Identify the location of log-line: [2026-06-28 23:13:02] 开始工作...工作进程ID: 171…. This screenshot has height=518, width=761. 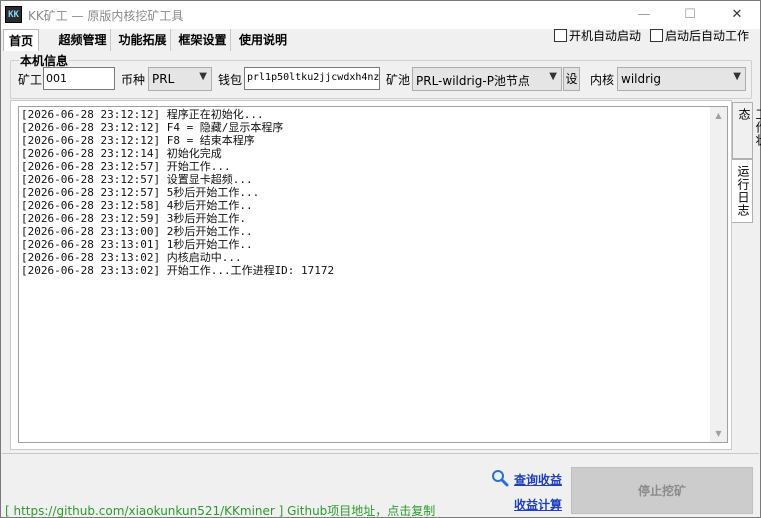
(178, 270).